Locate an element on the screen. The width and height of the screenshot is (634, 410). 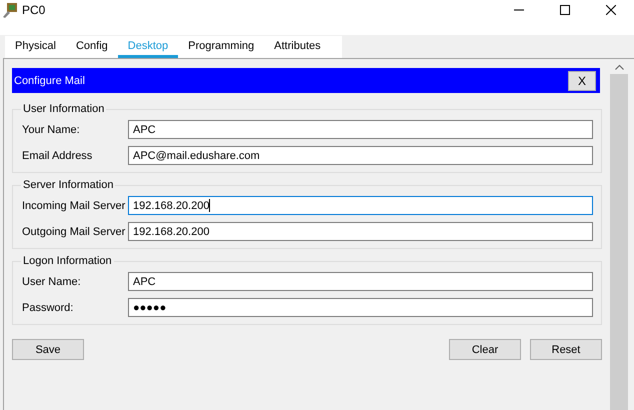
maximize-icon is located at coordinates (565, 9).